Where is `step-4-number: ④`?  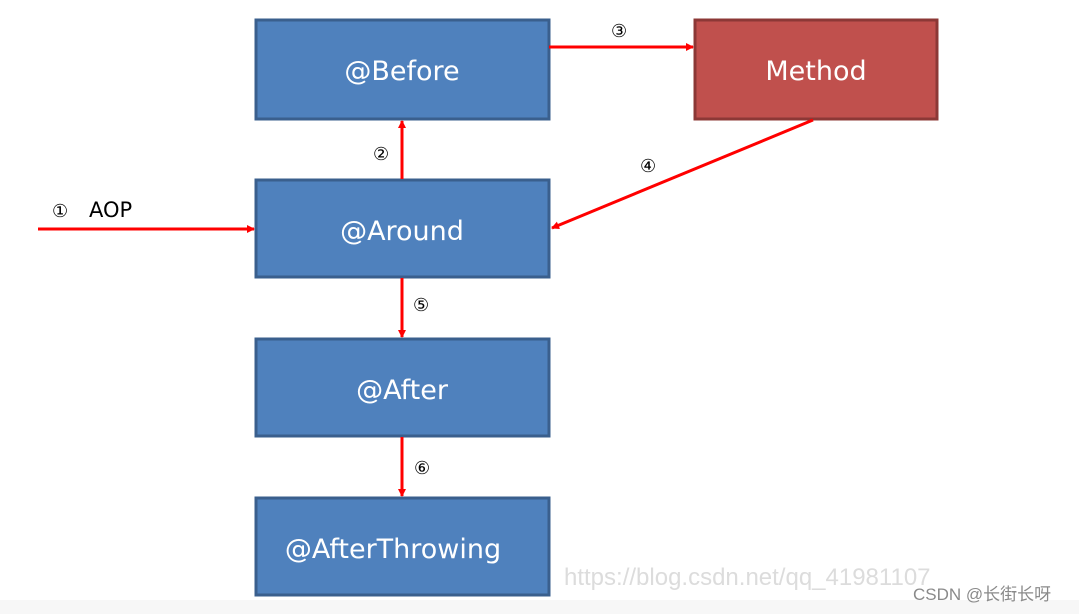 step-4-number: ④ is located at coordinates (648, 166).